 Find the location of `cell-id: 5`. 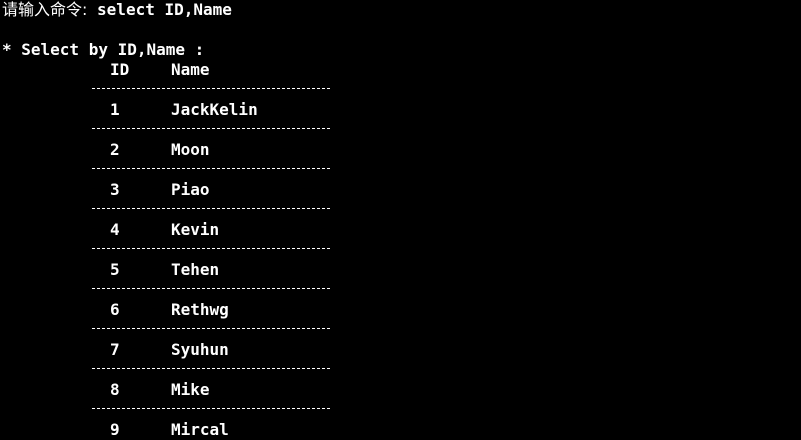

cell-id: 5 is located at coordinates (115, 269).